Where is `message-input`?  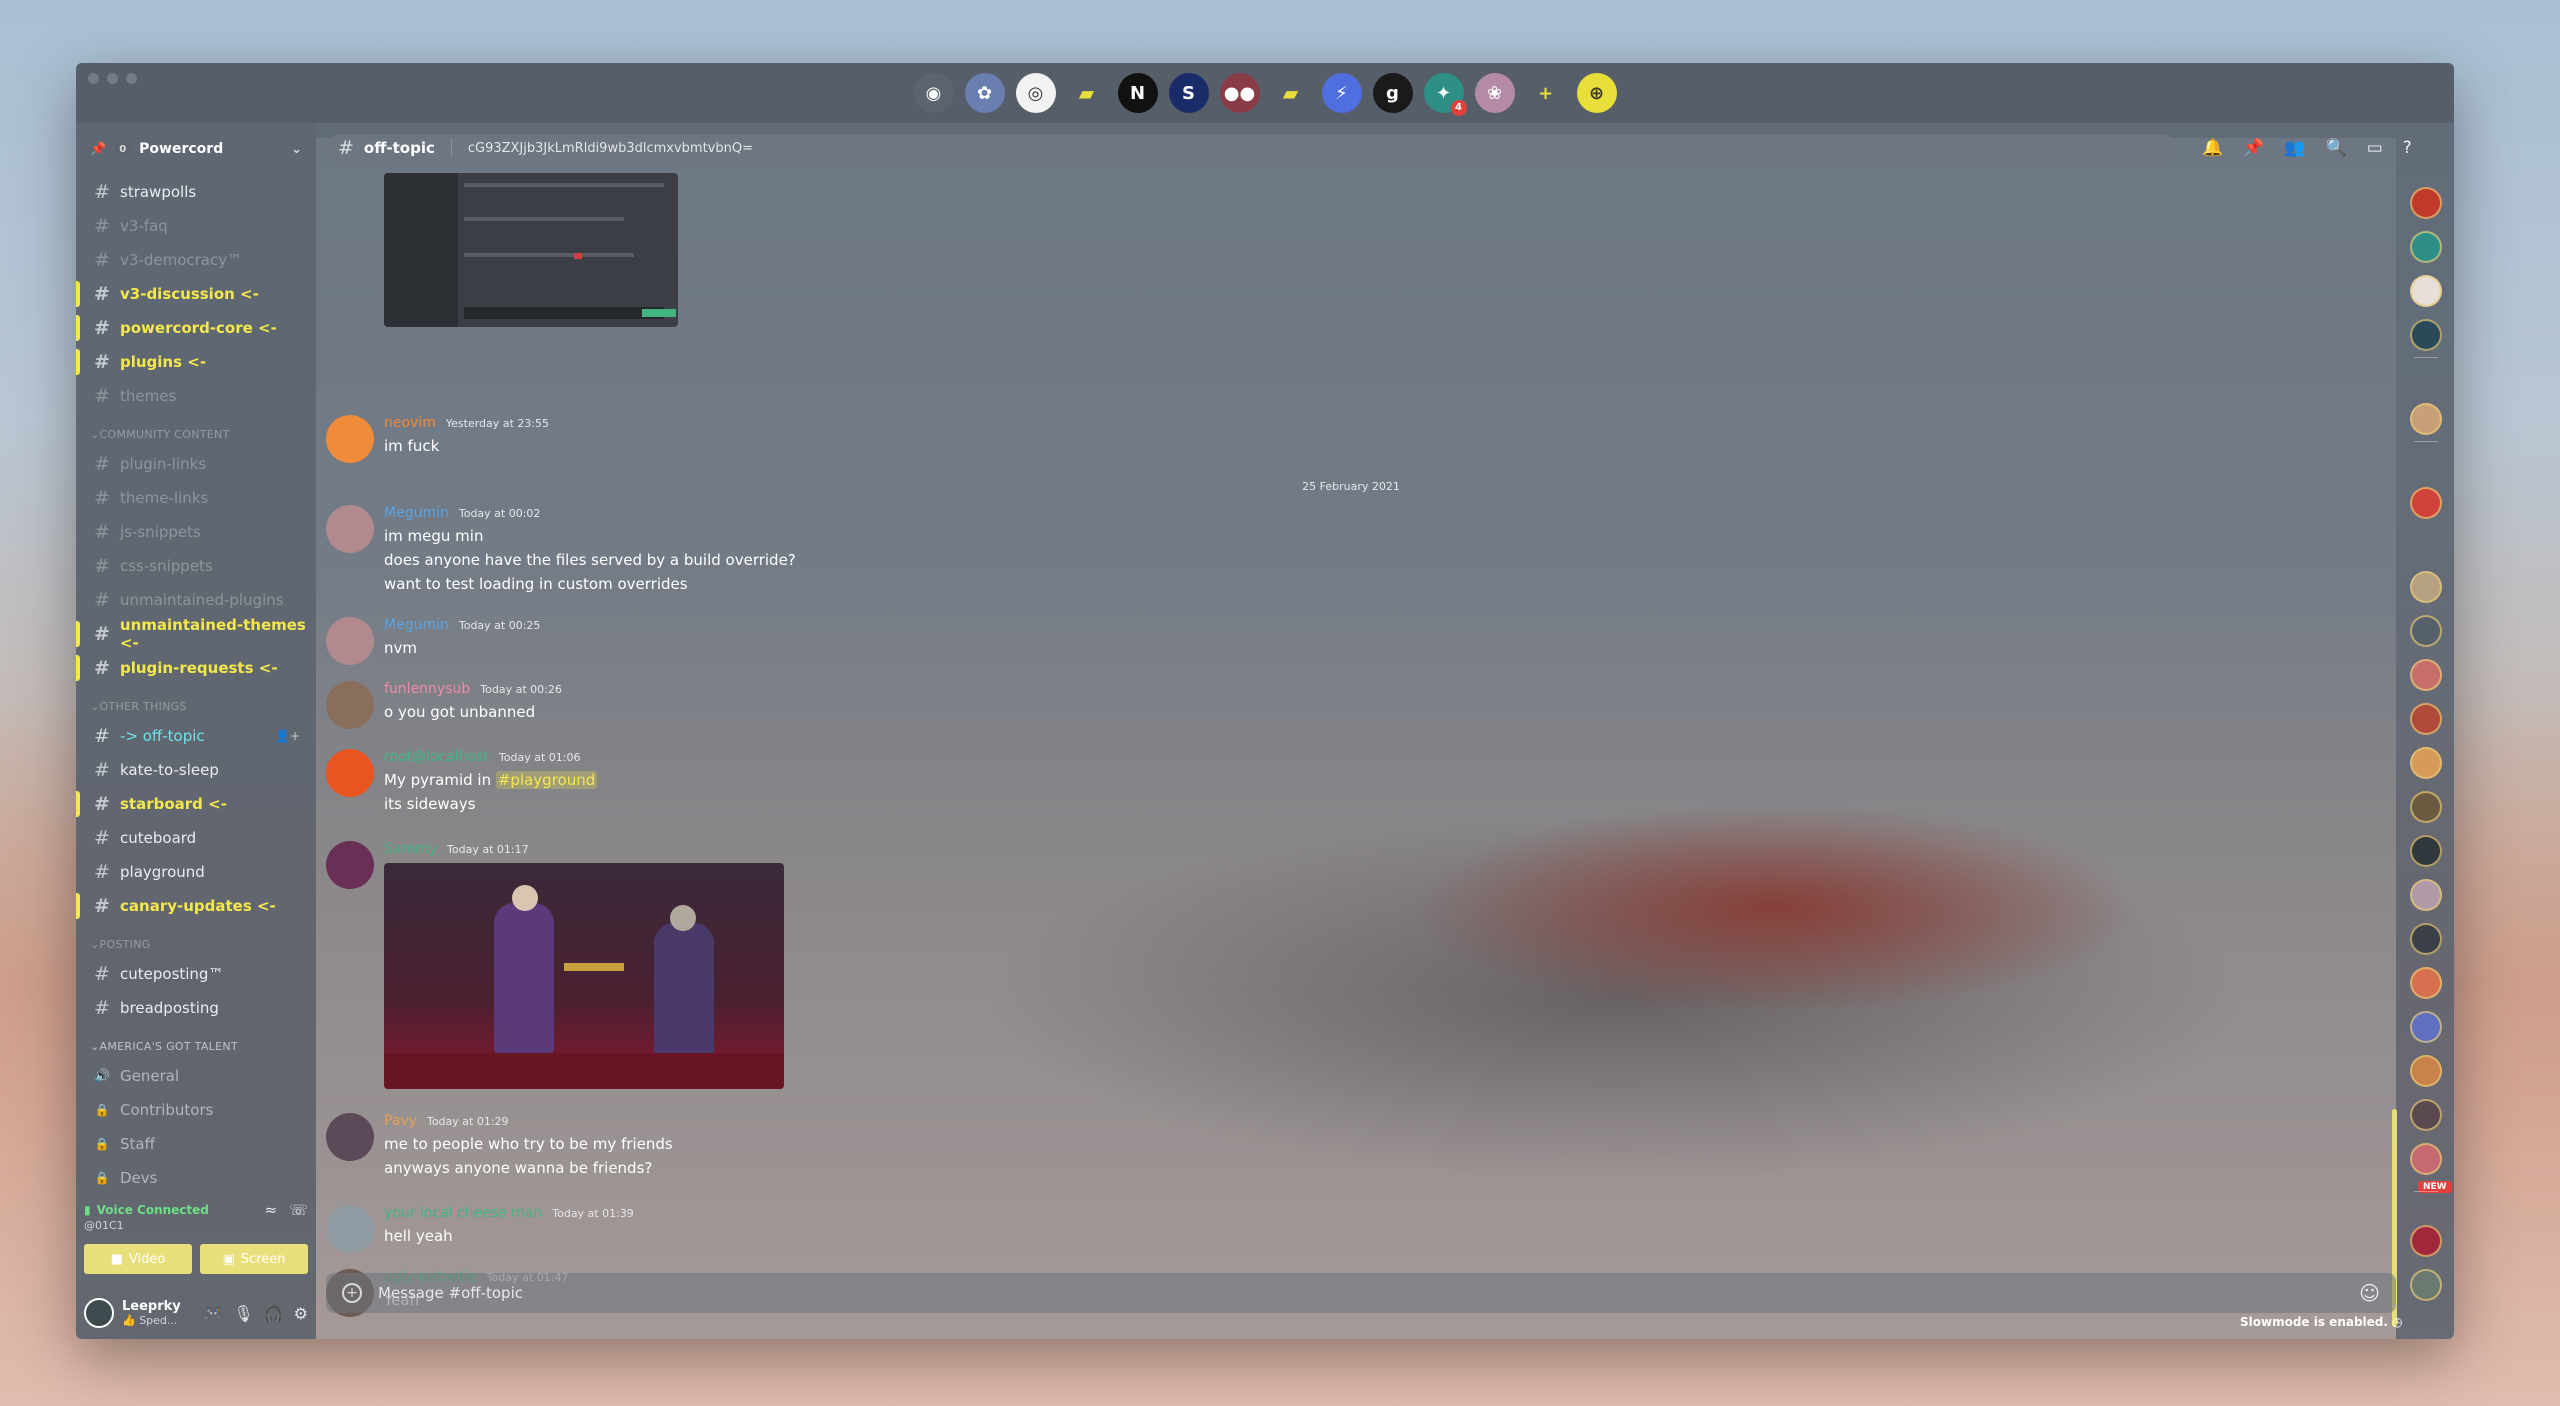 message-input is located at coordinates (1361, 1293).